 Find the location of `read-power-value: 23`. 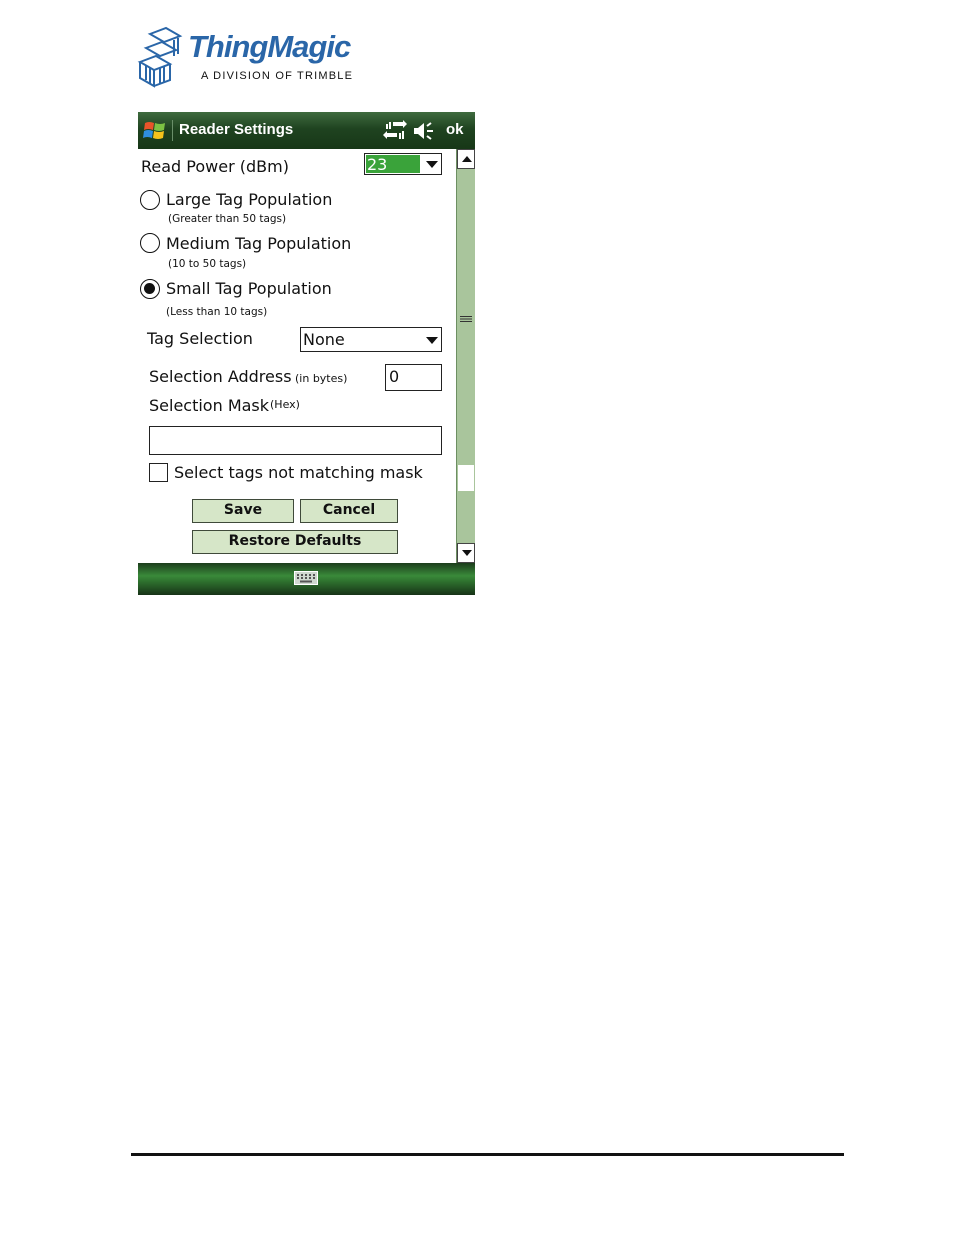

read-power-value: 23 is located at coordinates (377, 164).